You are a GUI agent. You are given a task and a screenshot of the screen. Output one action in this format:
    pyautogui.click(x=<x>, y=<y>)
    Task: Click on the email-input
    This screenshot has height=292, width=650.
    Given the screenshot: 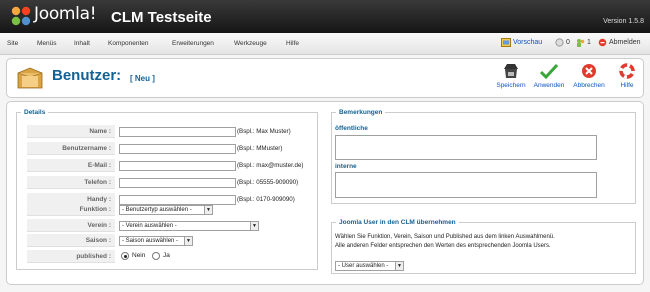 What is the action you would take?
    pyautogui.click(x=177, y=166)
    